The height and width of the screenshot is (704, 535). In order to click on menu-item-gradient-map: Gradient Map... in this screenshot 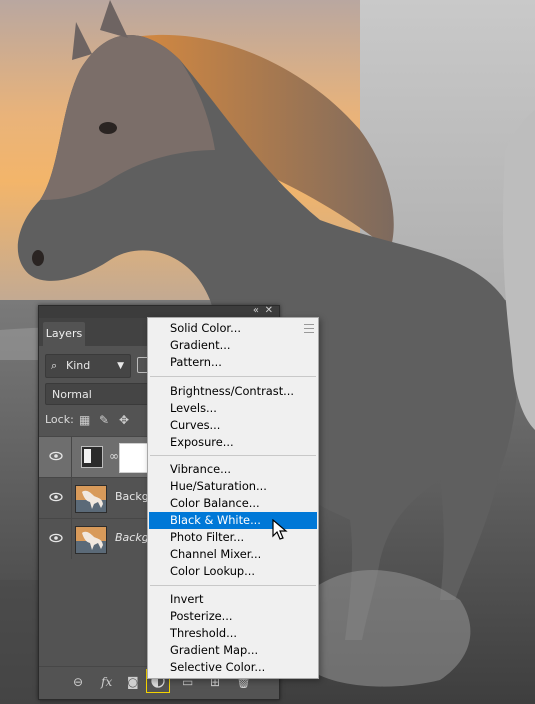, I will do `click(233, 650)`.